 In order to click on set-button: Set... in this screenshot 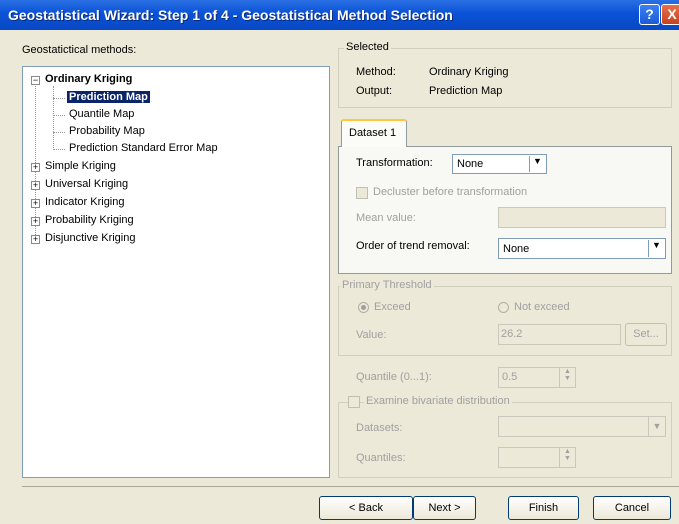, I will do `click(646, 334)`.